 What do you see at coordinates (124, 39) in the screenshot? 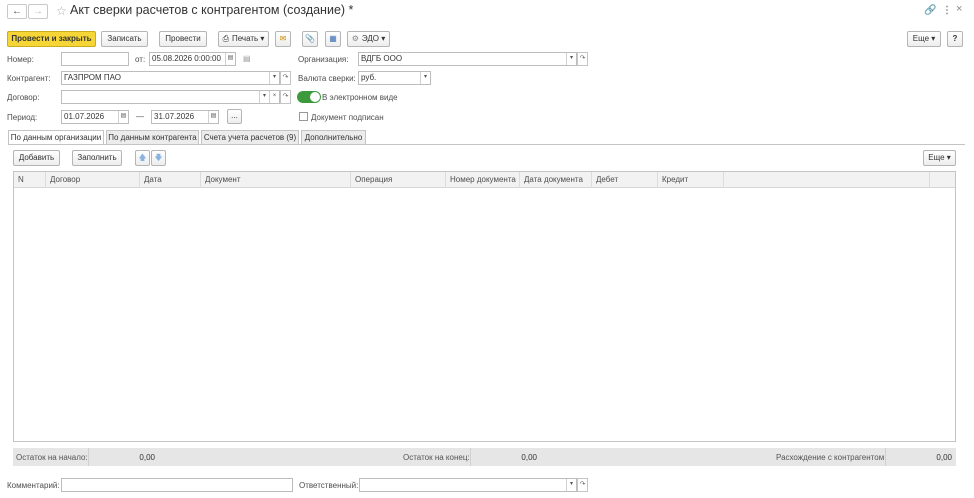
I see `save-button: Записать` at bounding box center [124, 39].